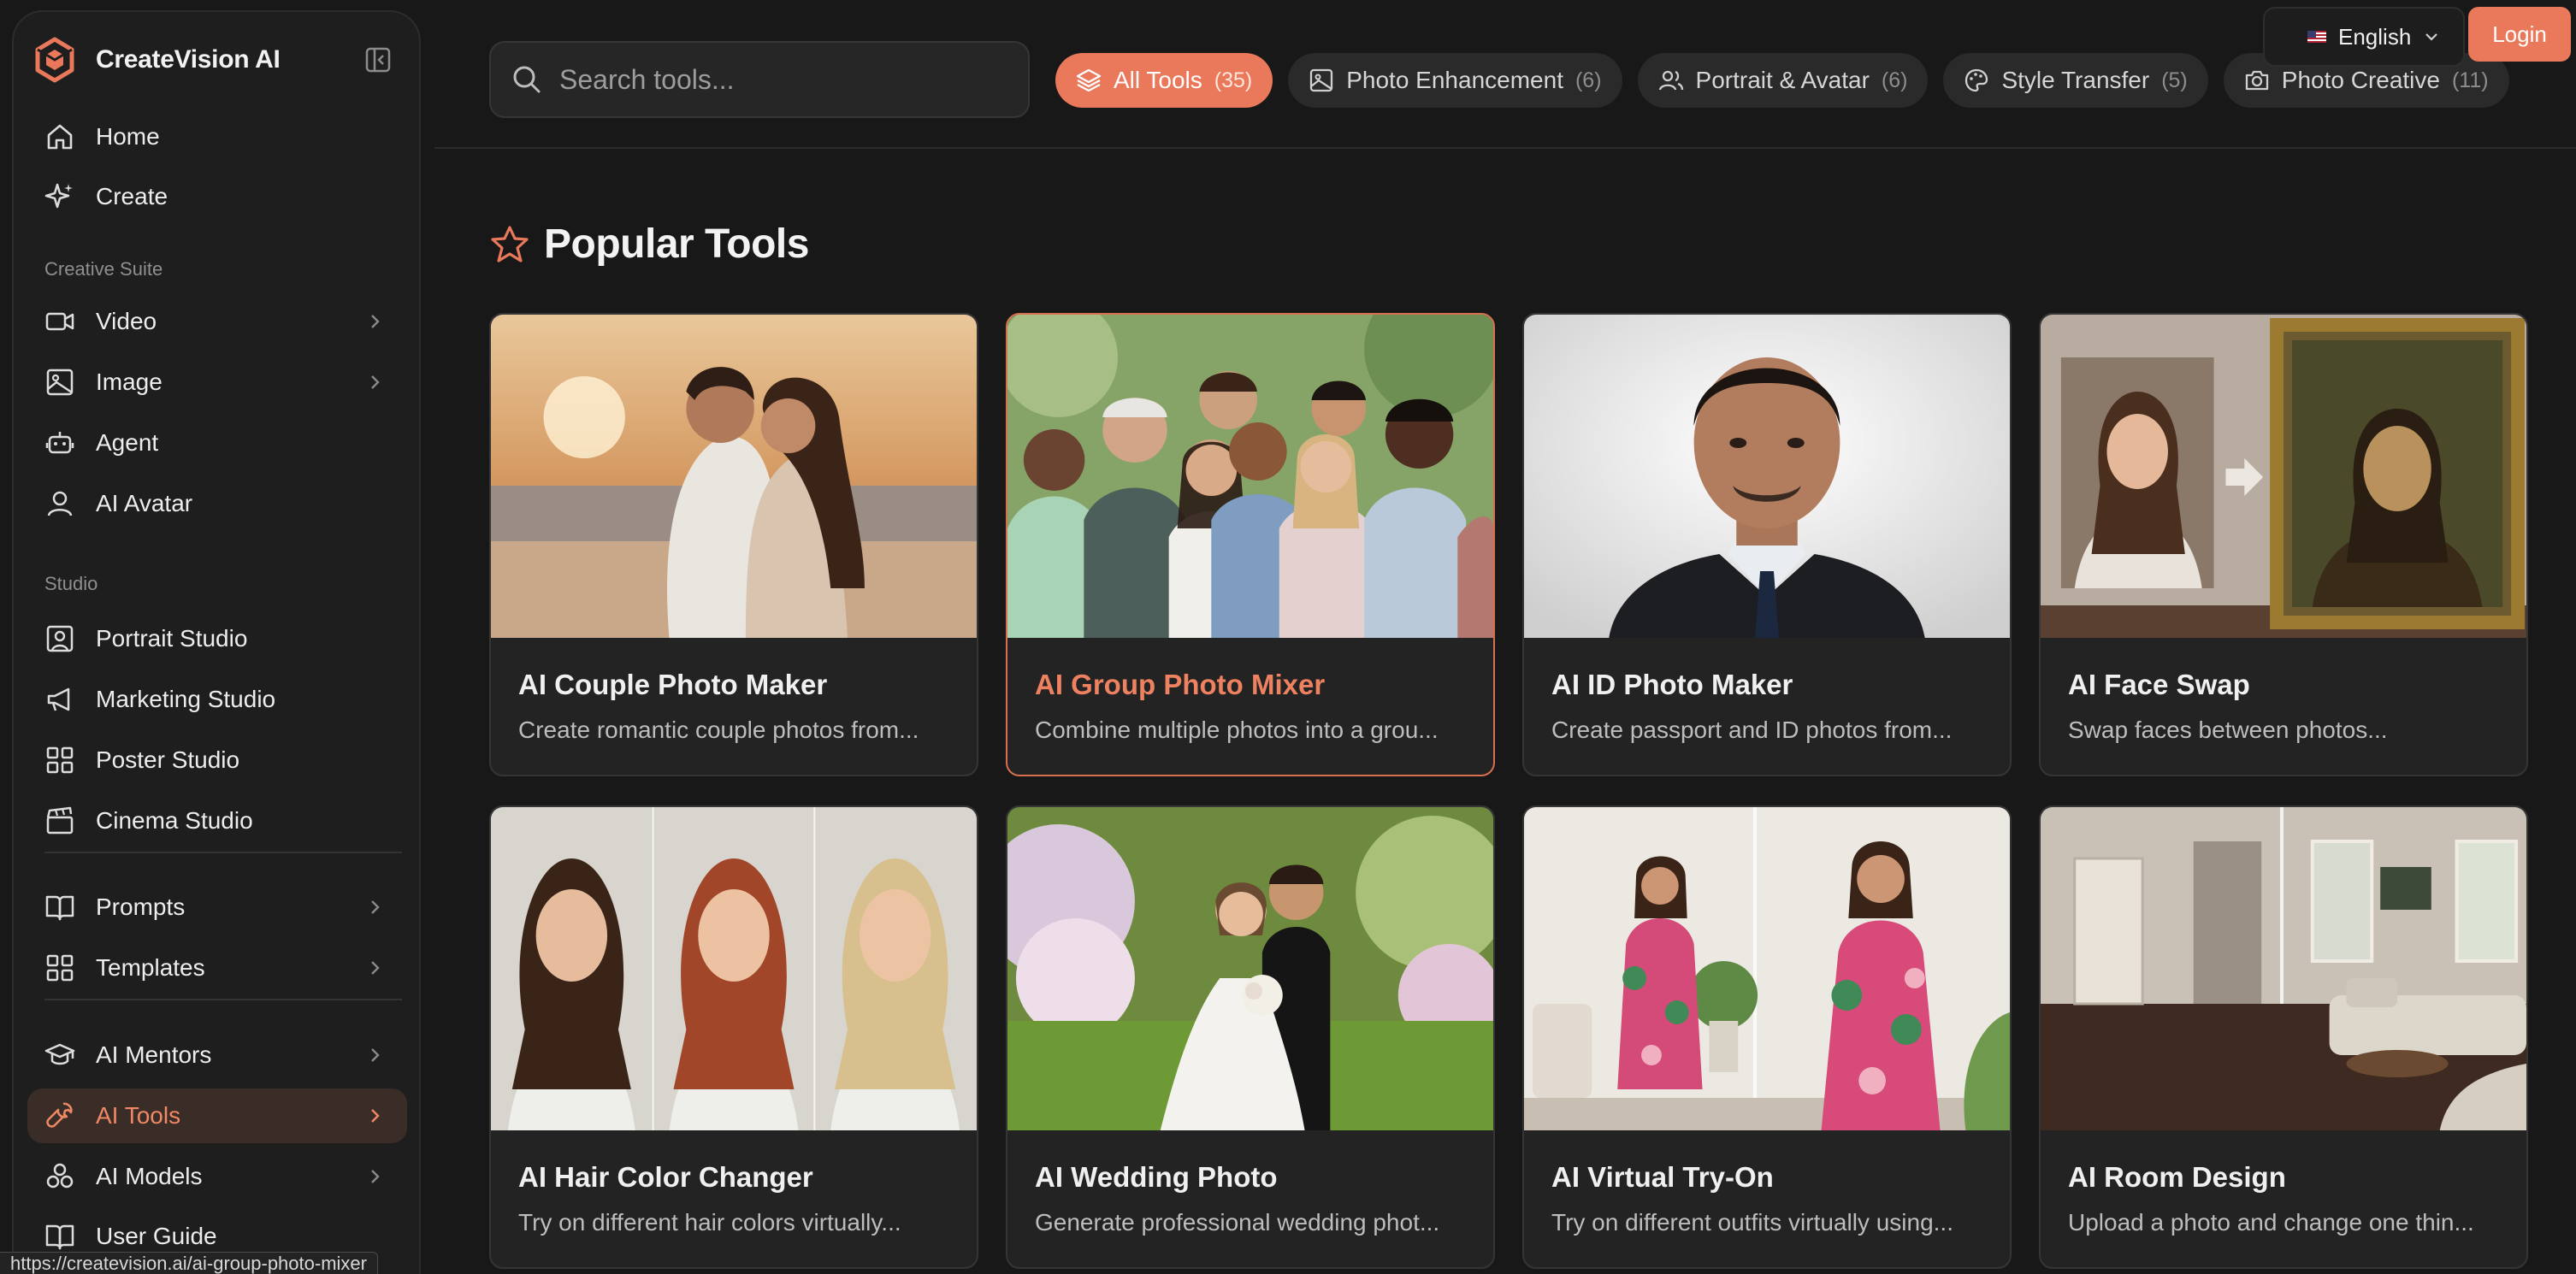 The image size is (2576, 1274). What do you see at coordinates (510, 244) in the screenshot?
I see `star-icon` at bounding box center [510, 244].